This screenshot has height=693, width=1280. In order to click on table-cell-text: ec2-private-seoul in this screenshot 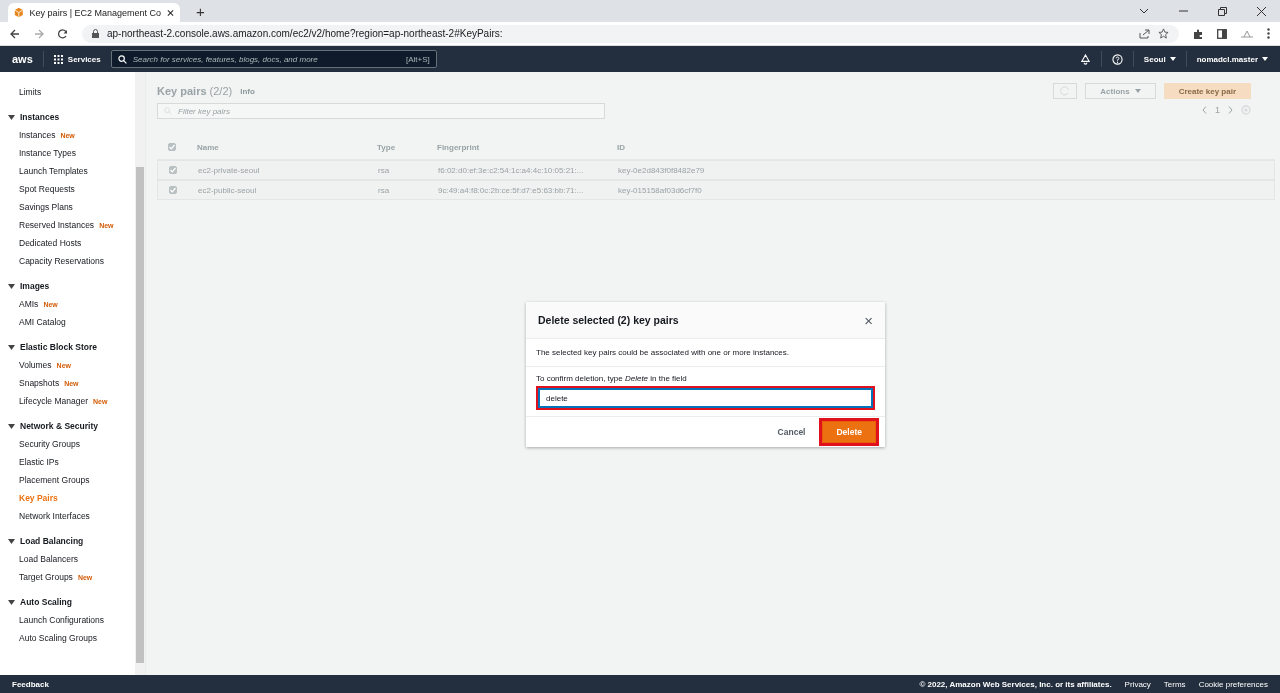, I will do `click(229, 170)`.